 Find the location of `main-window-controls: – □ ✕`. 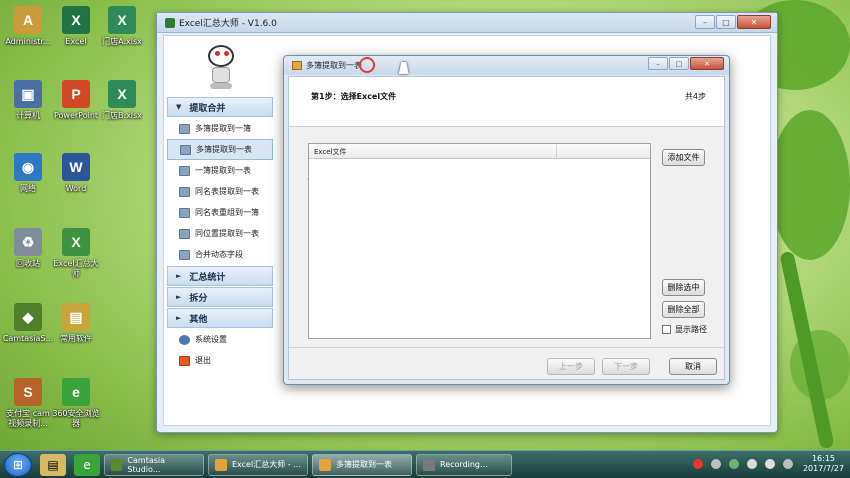

main-window-controls: – □ ✕ is located at coordinates (733, 22).